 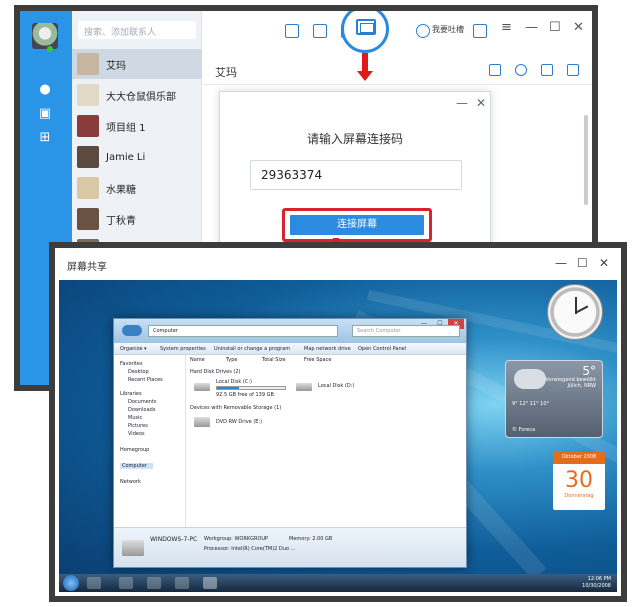 I want to click on chat-bubble-icon: ●, so click(x=45, y=90).